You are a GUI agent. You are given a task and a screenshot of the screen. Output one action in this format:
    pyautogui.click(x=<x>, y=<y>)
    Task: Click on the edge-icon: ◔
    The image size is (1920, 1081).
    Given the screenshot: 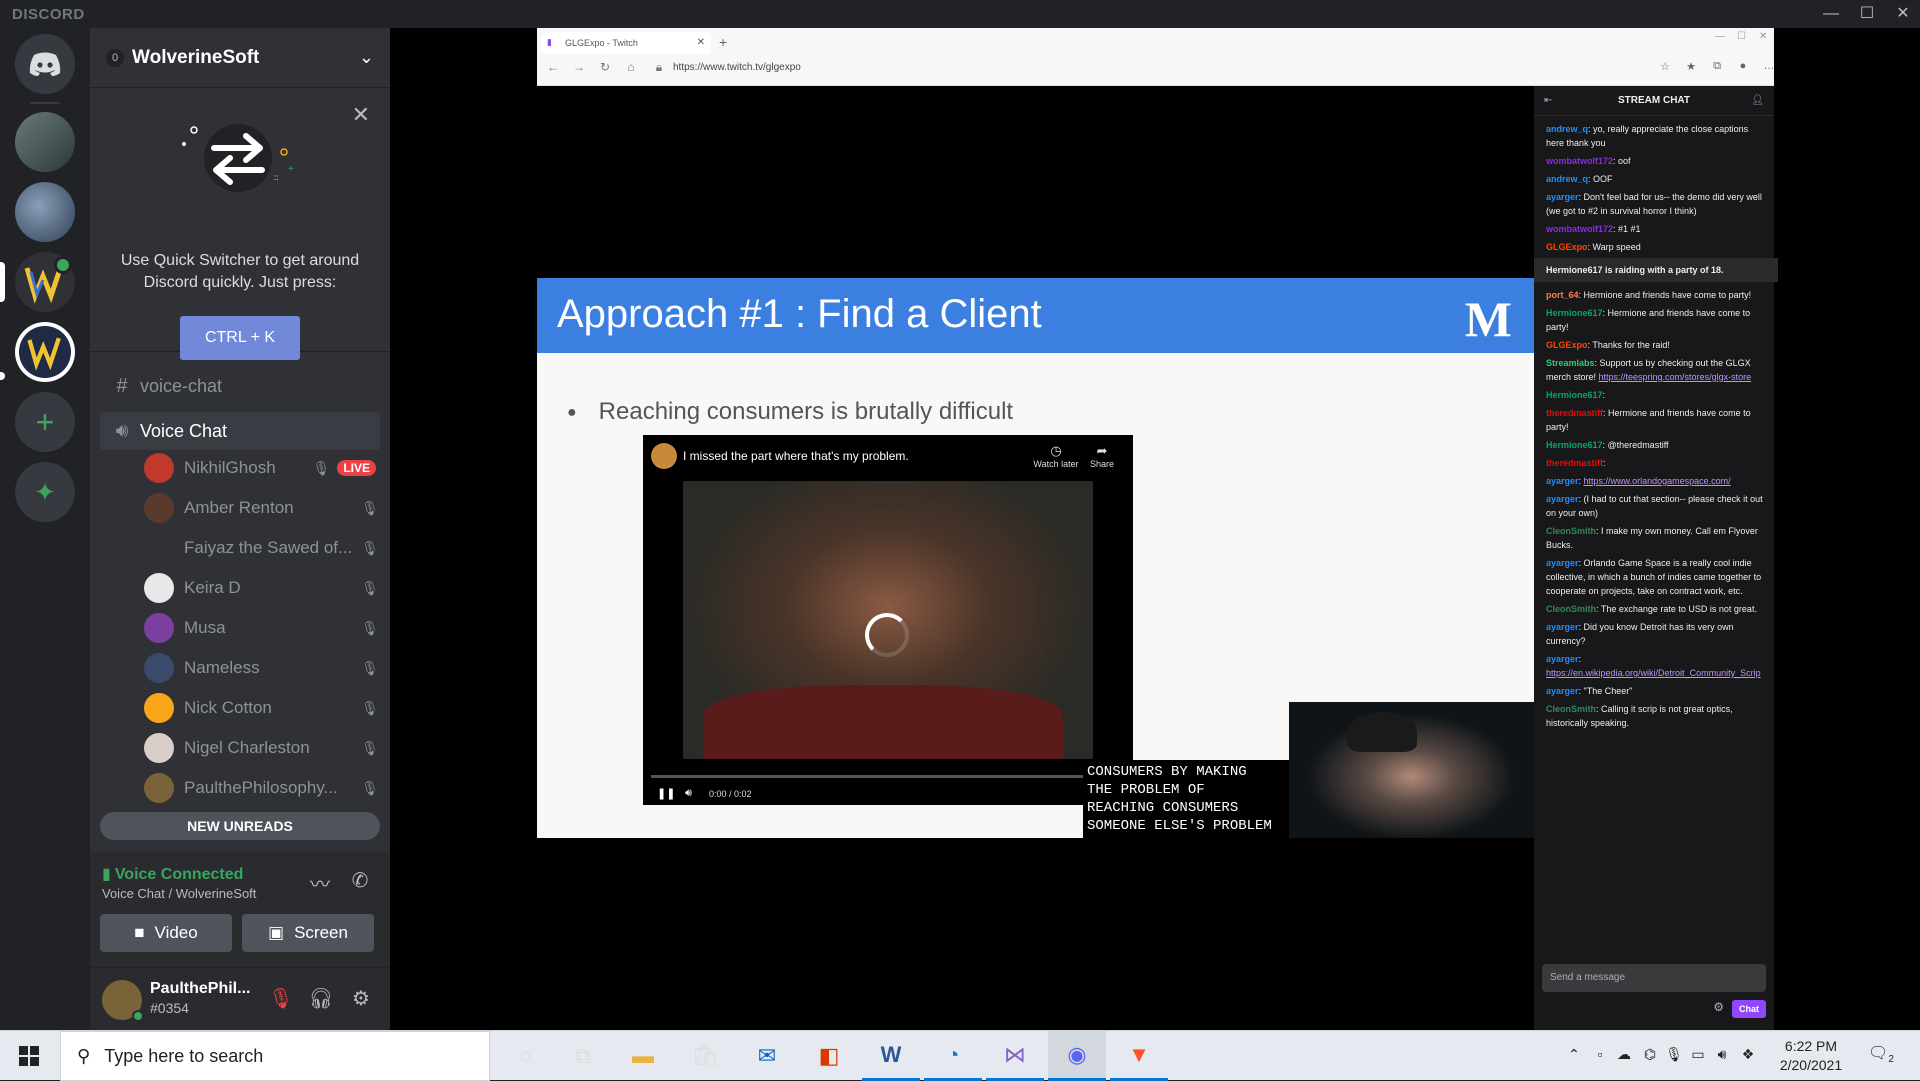 What is the action you would take?
    pyautogui.click(x=953, y=1056)
    